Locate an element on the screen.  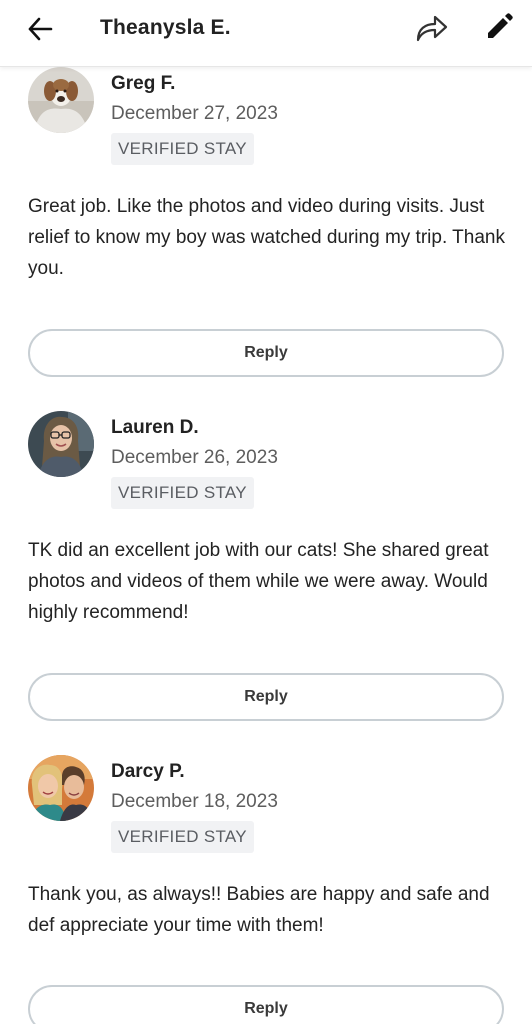
dog-photo is located at coordinates (61, 100).